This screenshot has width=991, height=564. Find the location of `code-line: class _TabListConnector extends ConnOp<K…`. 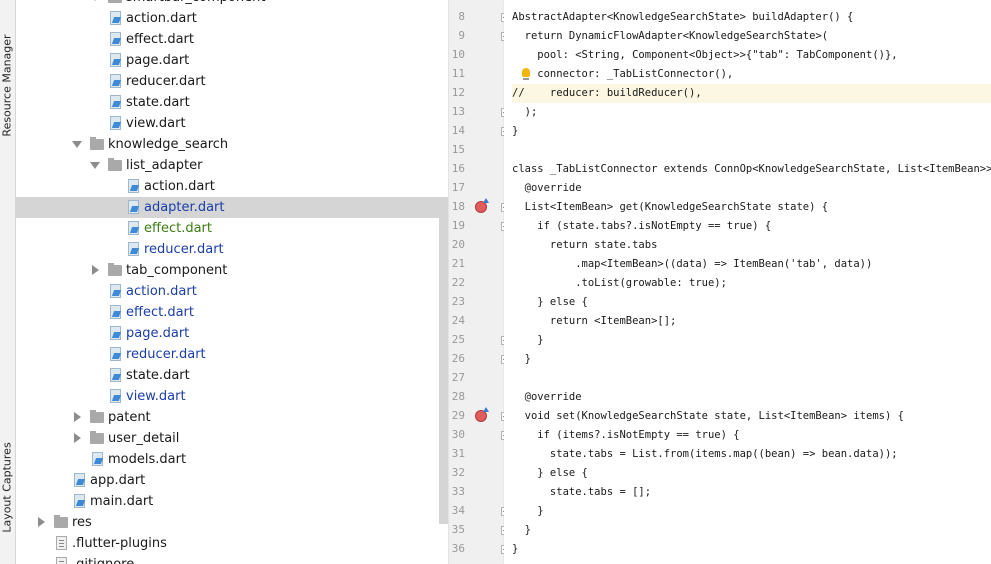

code-line: class _TabListConnector extends ConnOp<K… is located at coordinates (751, 169).